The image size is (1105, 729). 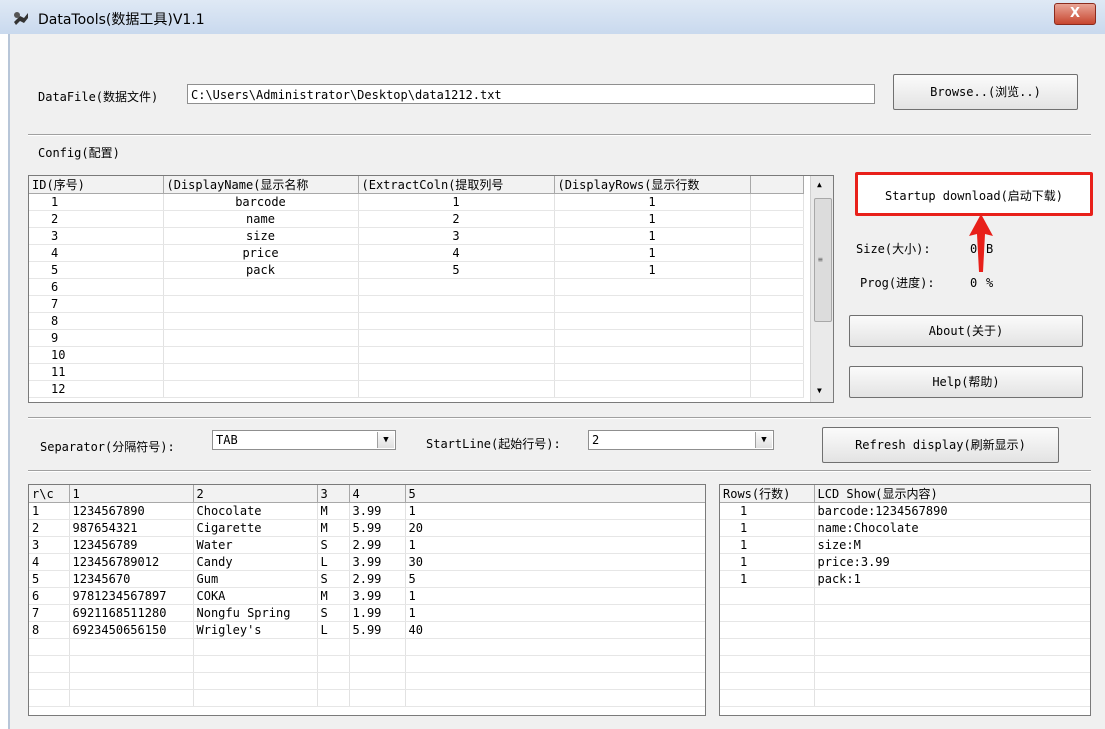 What do you see at coordinates (821, 289) in the screenshot?
I see `config-scrollbar: ▲ ≡ ▼` at bounding box center [821, 289].